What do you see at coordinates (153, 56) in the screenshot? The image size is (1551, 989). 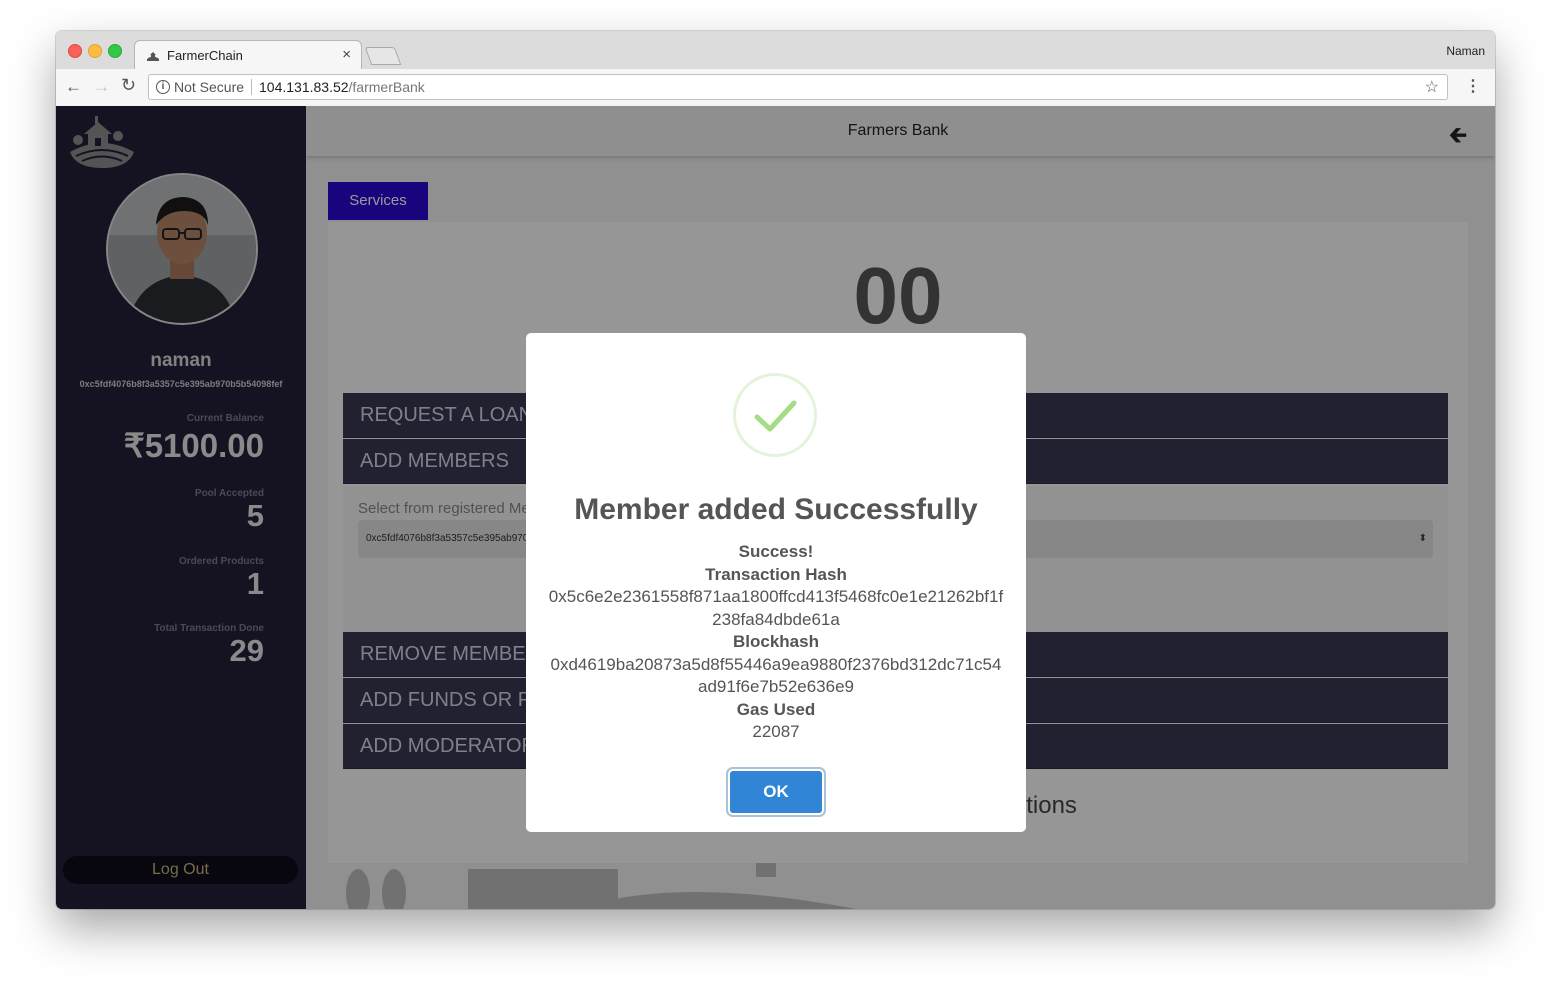 I see `farm-favicon-icon` at bounding box center [153, 56].